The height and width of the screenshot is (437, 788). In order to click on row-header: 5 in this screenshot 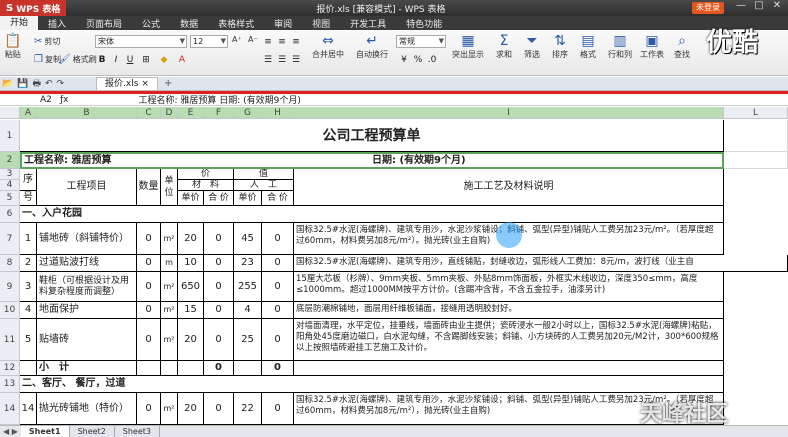, I will do `click(10, 198)`.